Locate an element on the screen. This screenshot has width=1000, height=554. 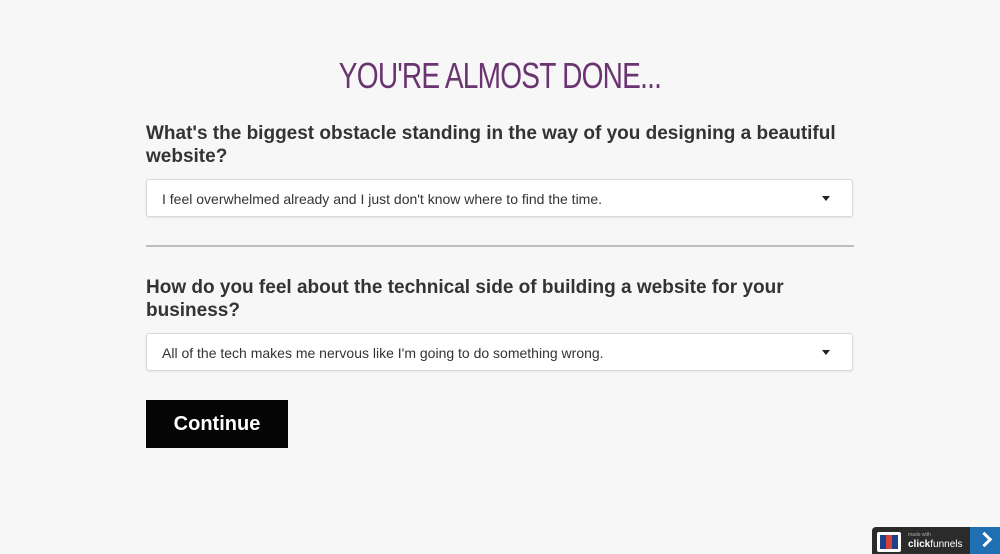
clickfunnels-logo-icon is located at coordinates (889, 542).